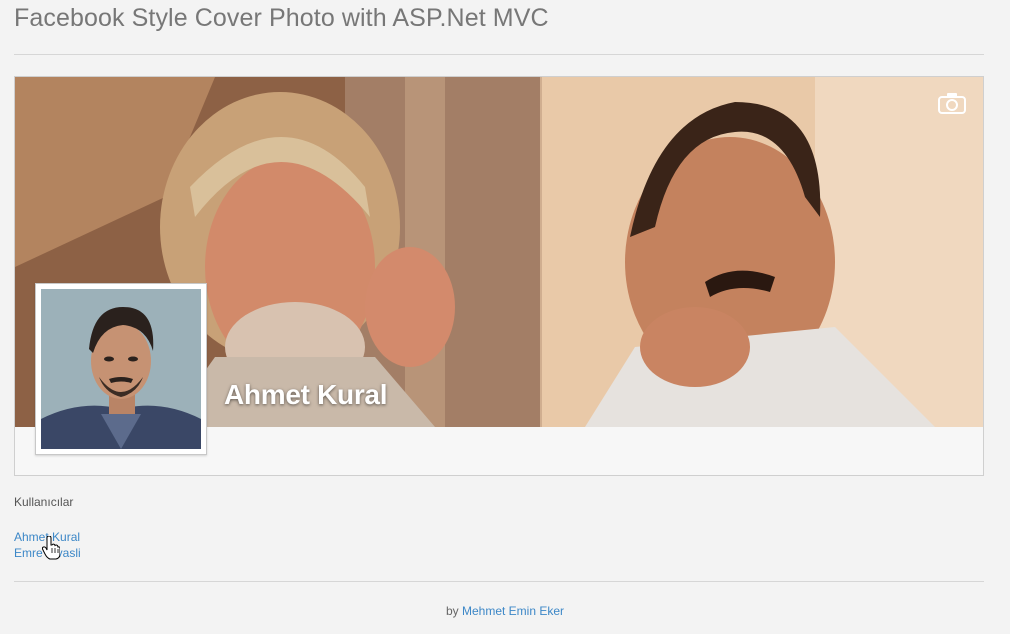 The height and width of the screenshot is (634, 1010). I want to click on change-cover-button, so click(952, 103).